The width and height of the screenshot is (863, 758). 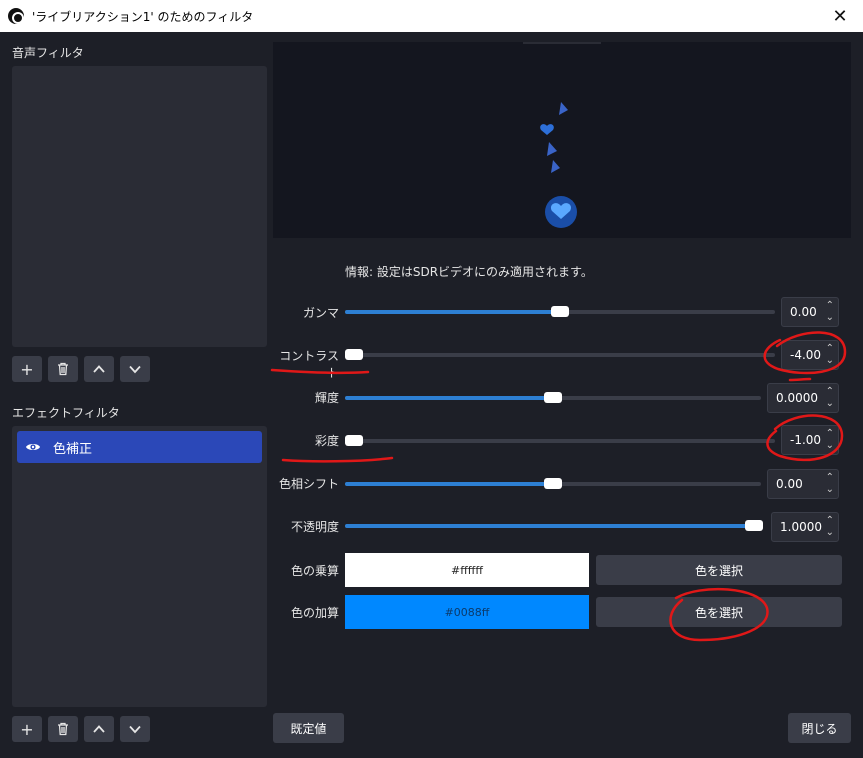 I want to click on audio-filters-list, so click(x=139, y=206).